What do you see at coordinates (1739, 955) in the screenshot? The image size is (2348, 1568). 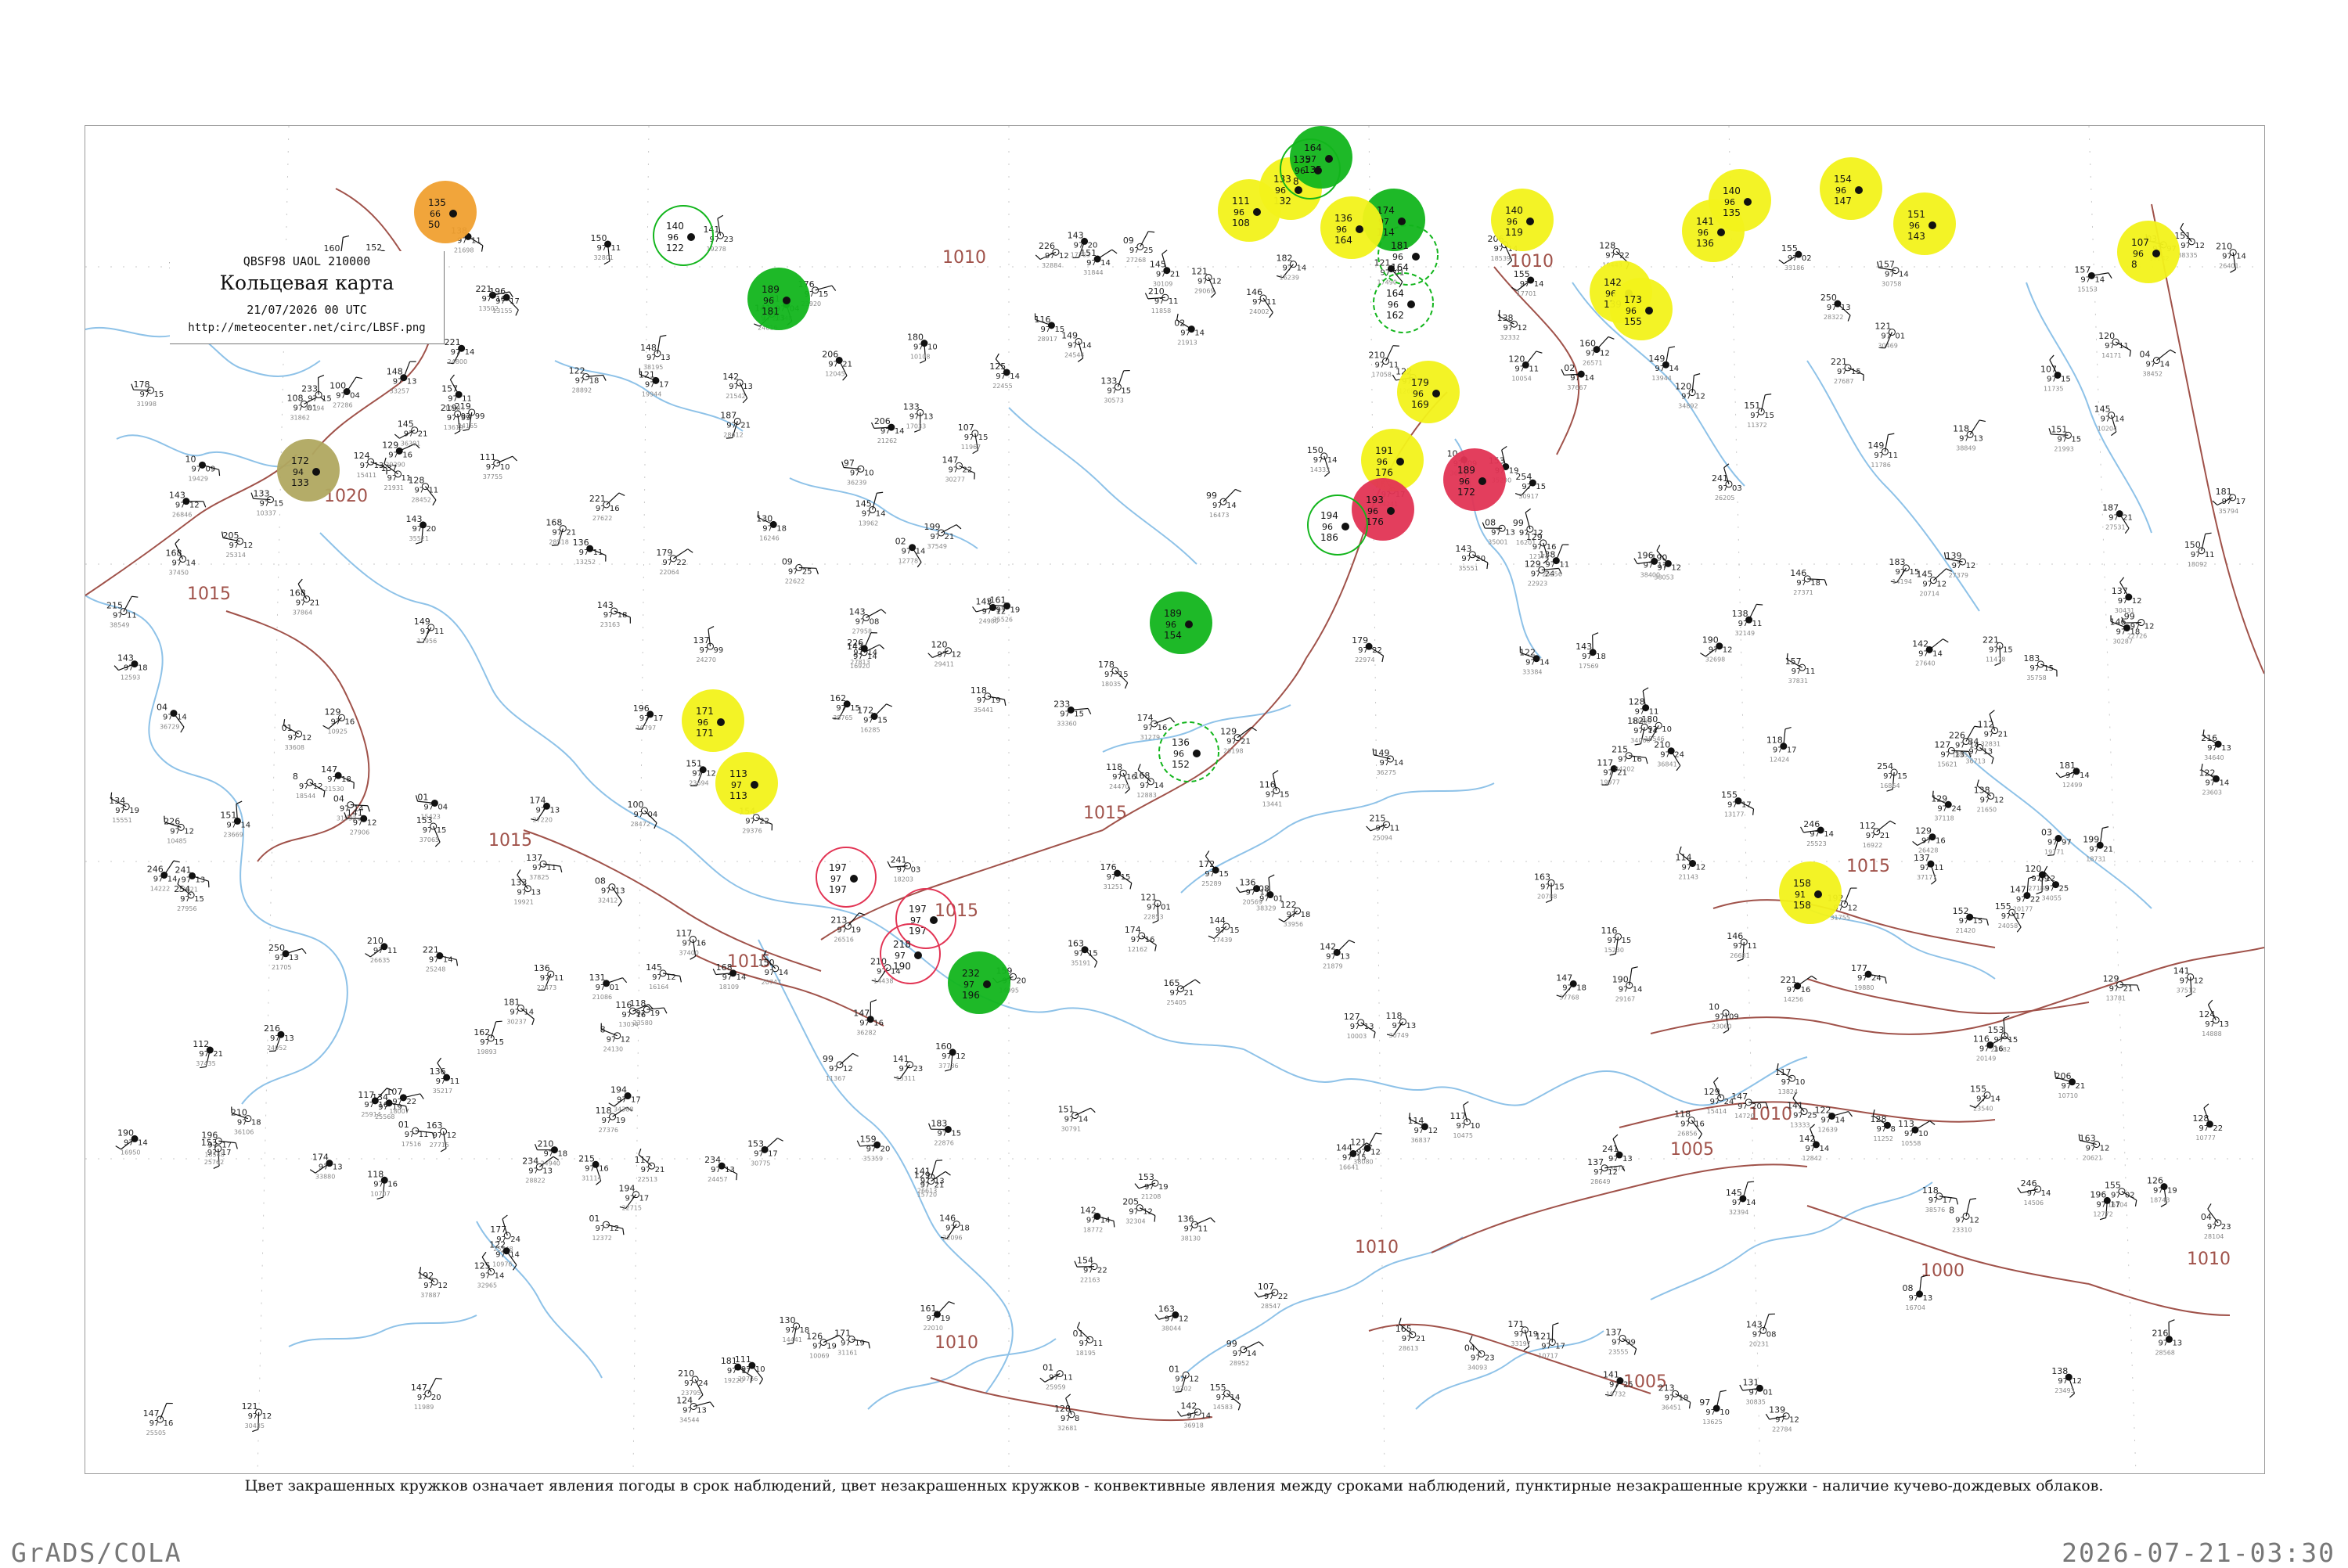 I see `svg-text: 26681` at bounding box center [1739, 955].